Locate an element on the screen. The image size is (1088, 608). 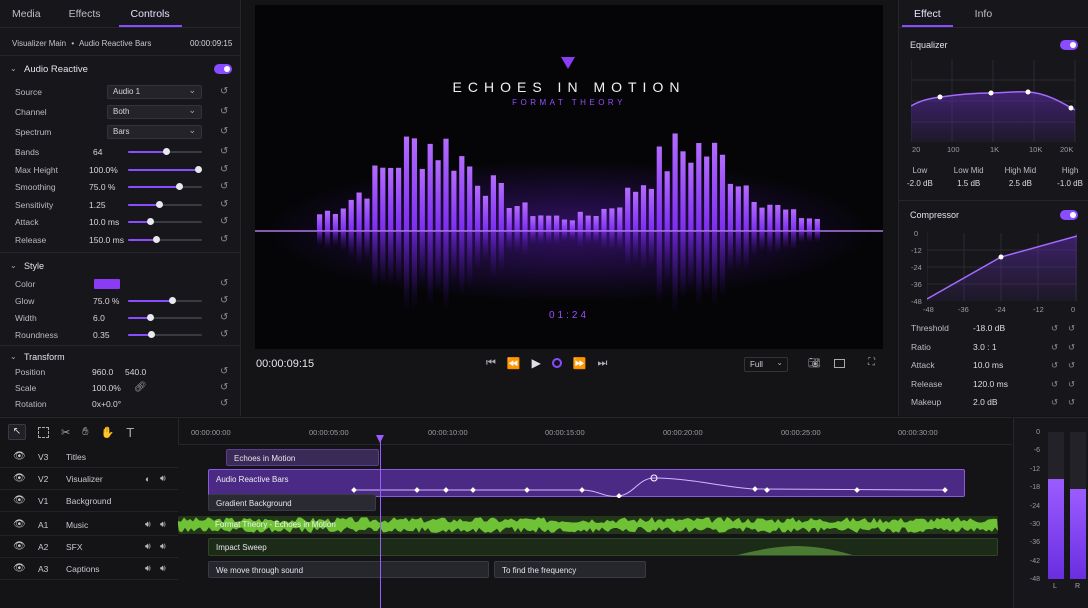
smoothing-value: 75.0 % is located at coordinates (102, 187).